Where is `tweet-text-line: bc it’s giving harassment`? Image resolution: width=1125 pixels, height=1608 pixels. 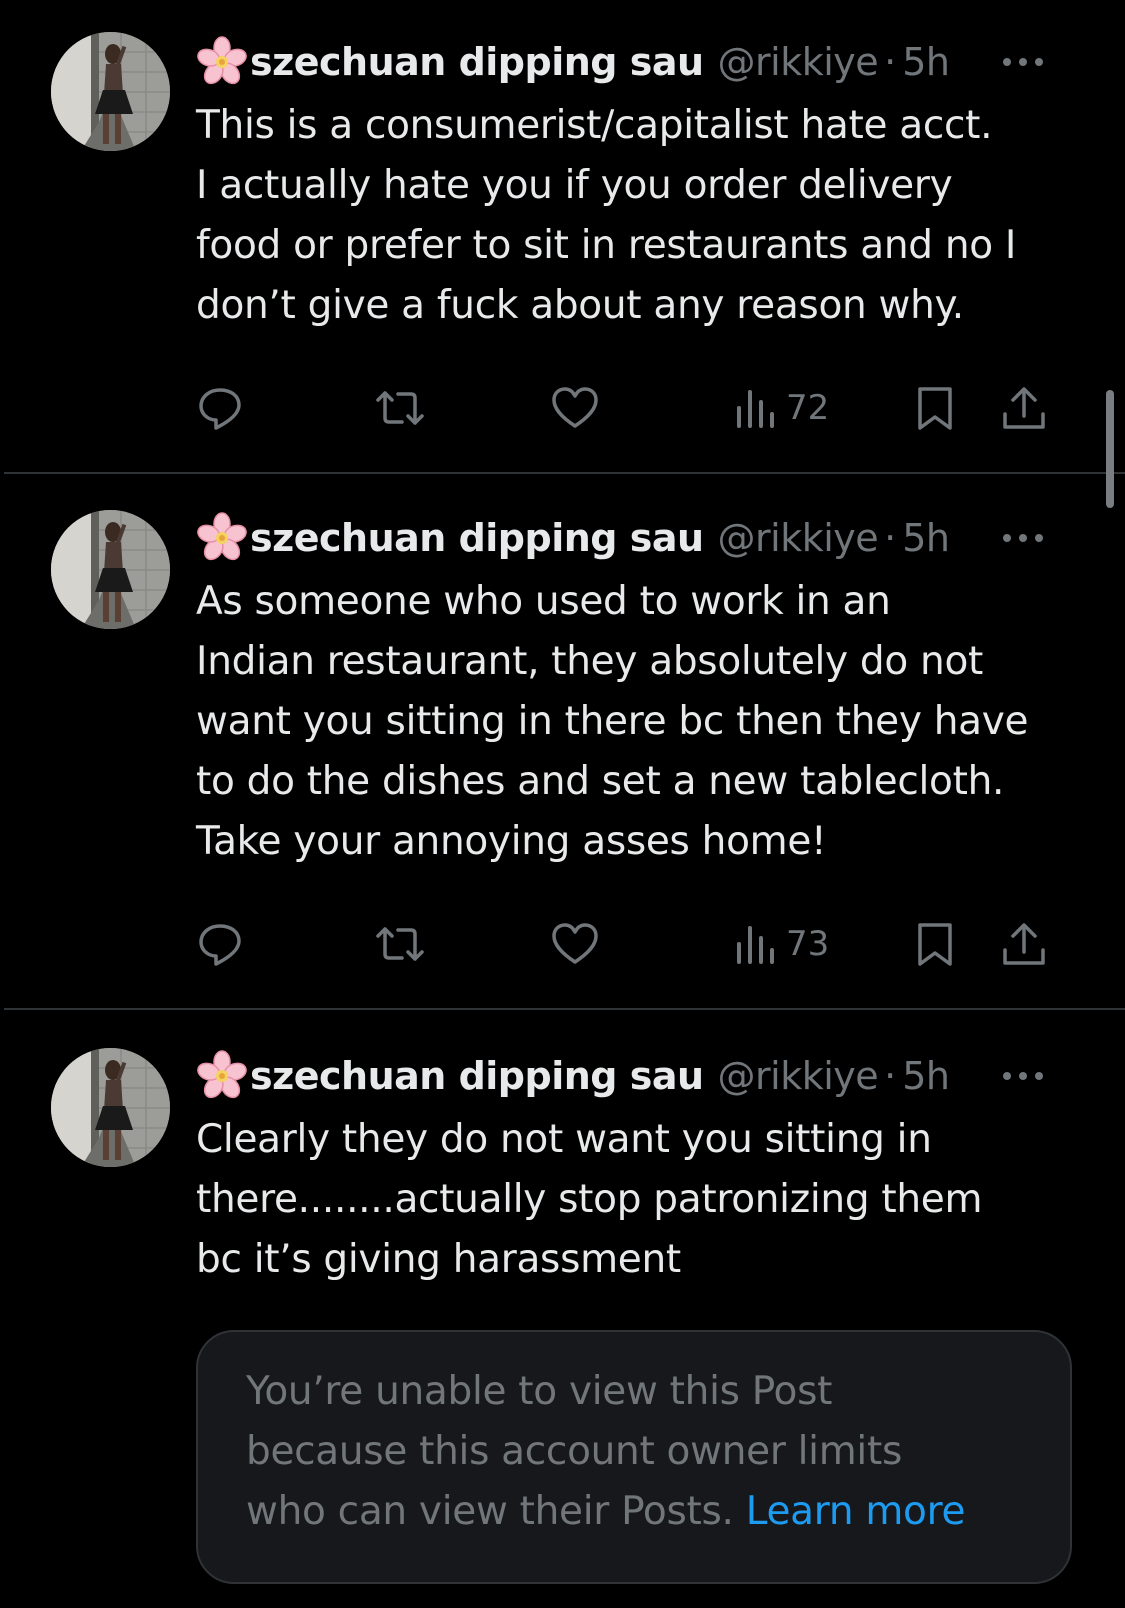
tweet-text-line: bc it’s giving harassment is located at coordinates (438, 1259).